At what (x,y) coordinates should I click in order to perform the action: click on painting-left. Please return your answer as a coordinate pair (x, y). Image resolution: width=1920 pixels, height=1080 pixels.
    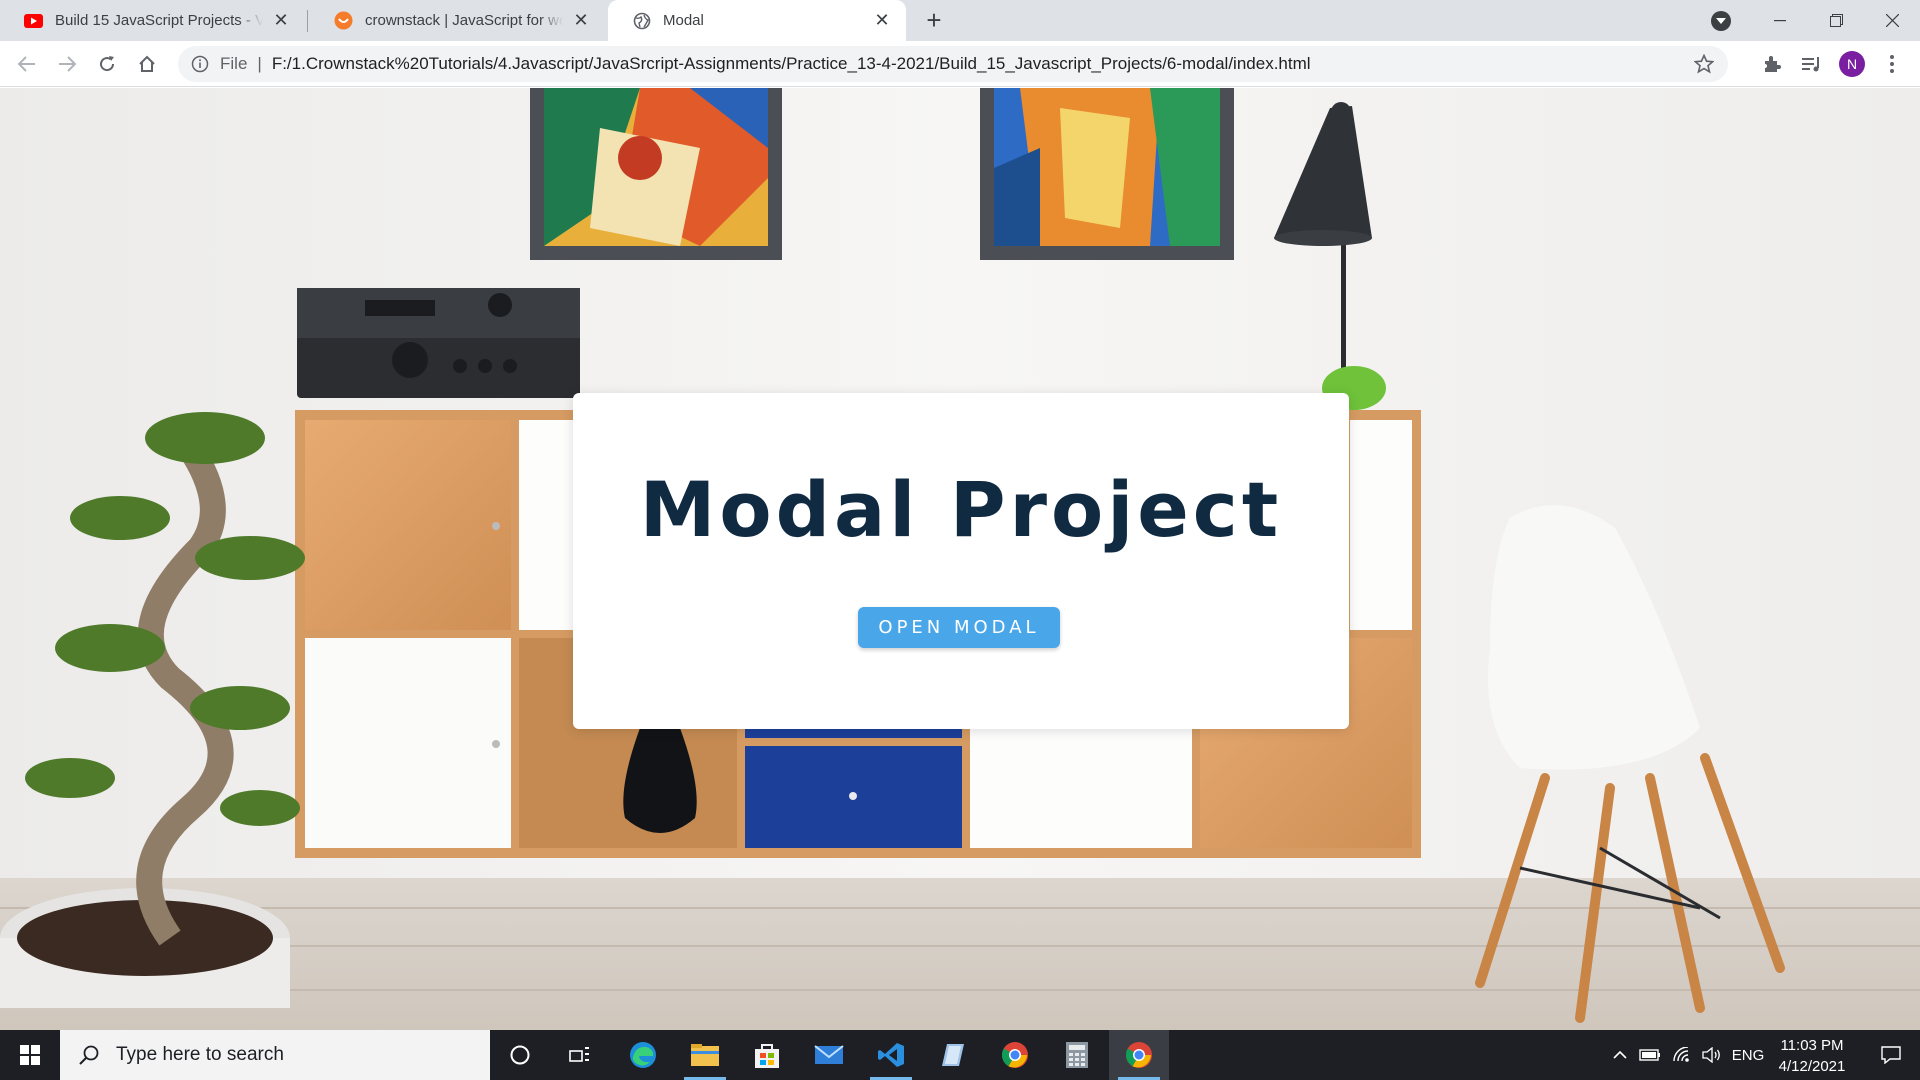
    Looking at the image, I should click on (656, 174).